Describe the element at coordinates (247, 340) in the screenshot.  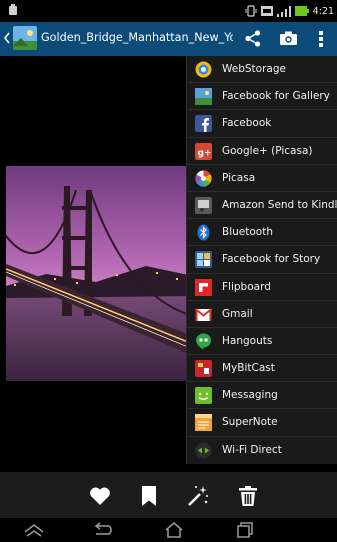
I see `menu-item-label: Hangouts` at that location.